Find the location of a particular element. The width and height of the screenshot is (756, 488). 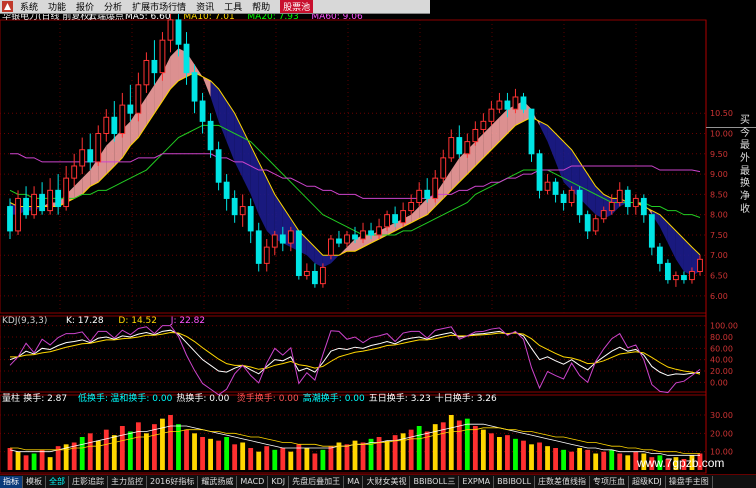

tab-template: 模板 is located at coordinates (34, 481).